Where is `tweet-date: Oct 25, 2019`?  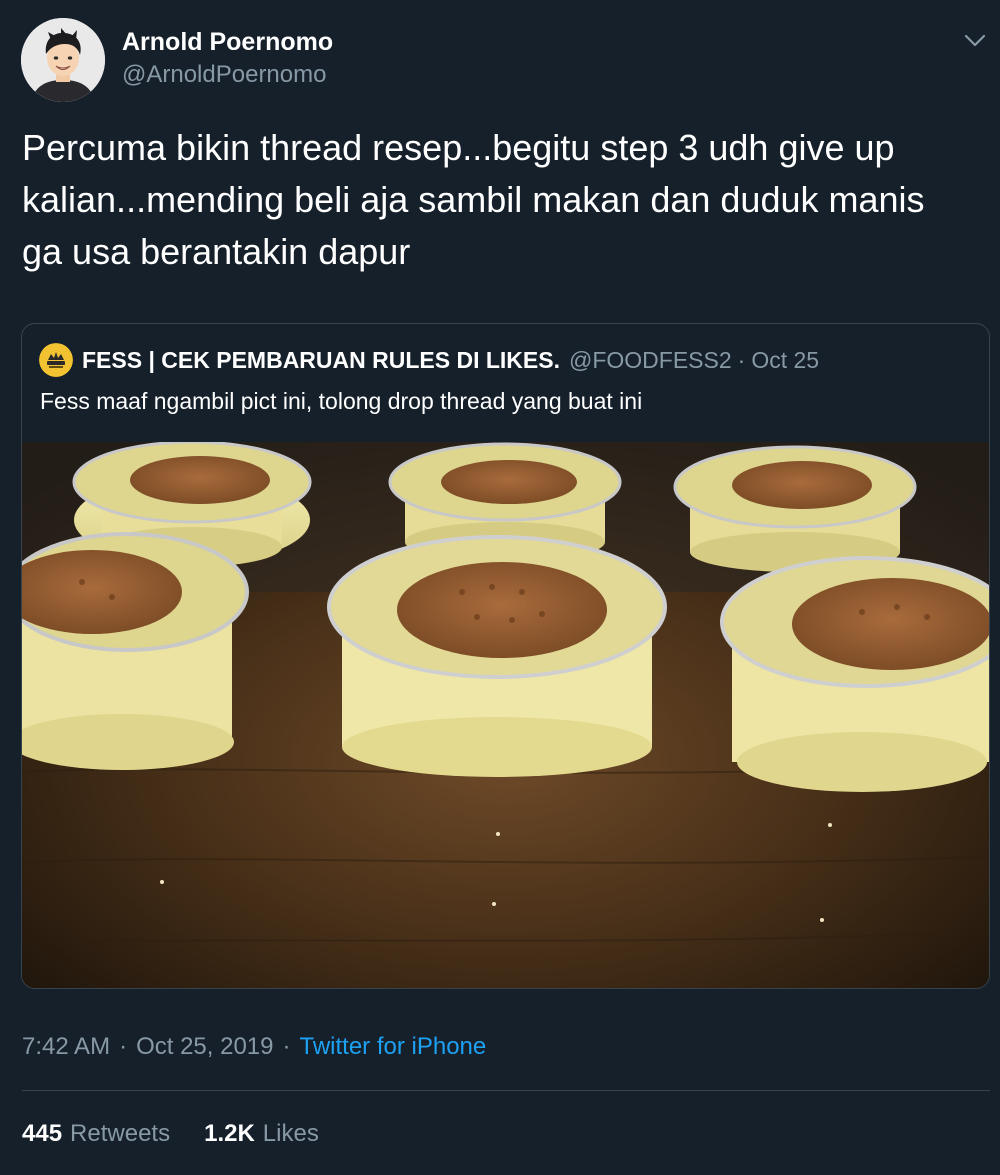
tweet-date: Oct 25, 2019 is located at coordinates (204, 1047).